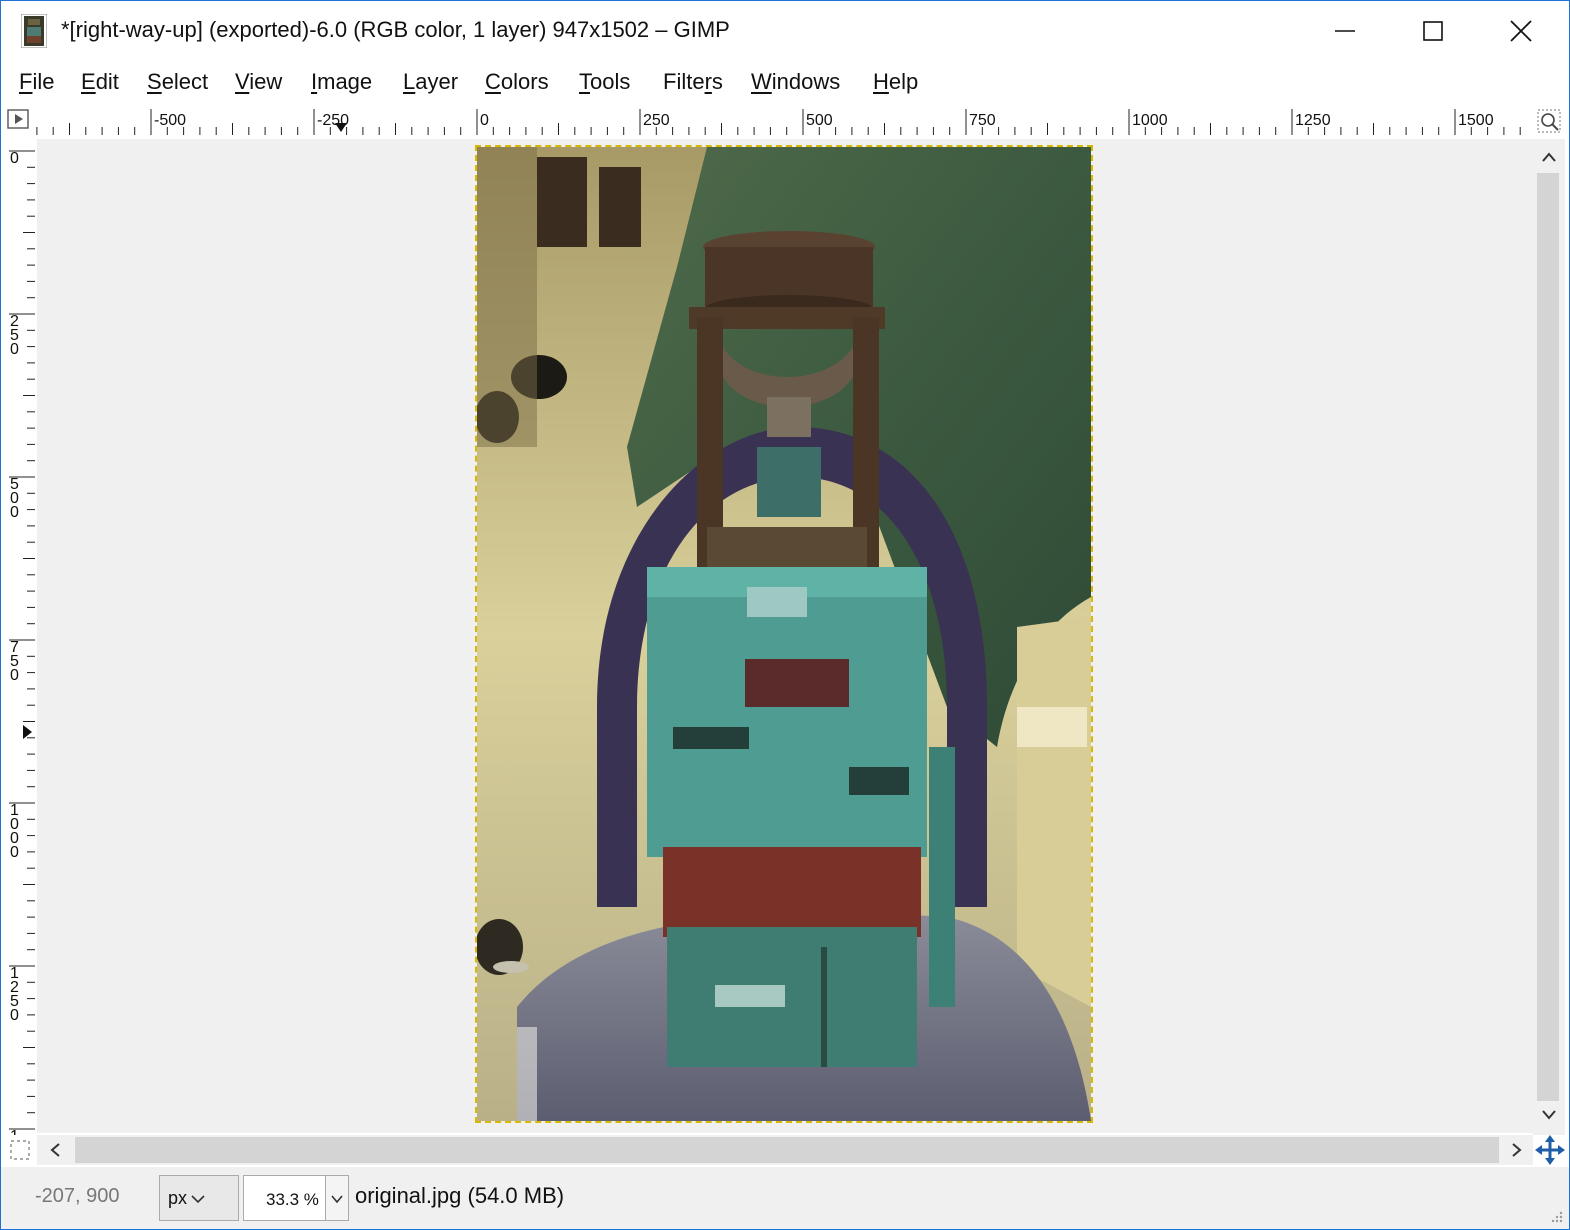 This screenshot has height=1230, width=1570. I want to click on image-menu-button, so click(19, 120).